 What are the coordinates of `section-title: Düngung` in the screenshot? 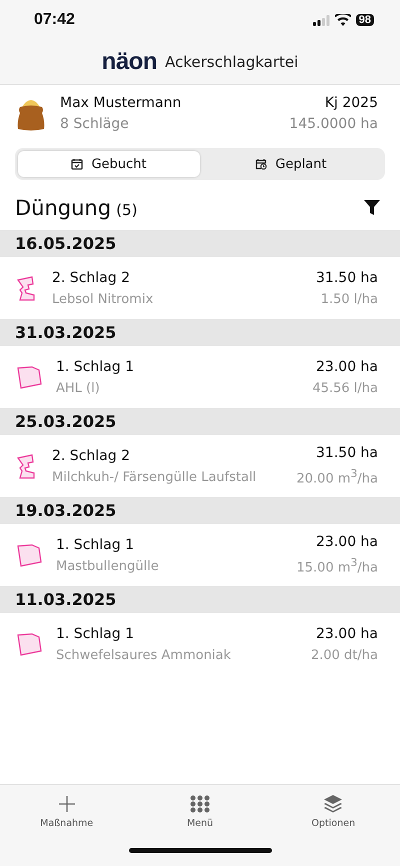 It's located at (63, 208).